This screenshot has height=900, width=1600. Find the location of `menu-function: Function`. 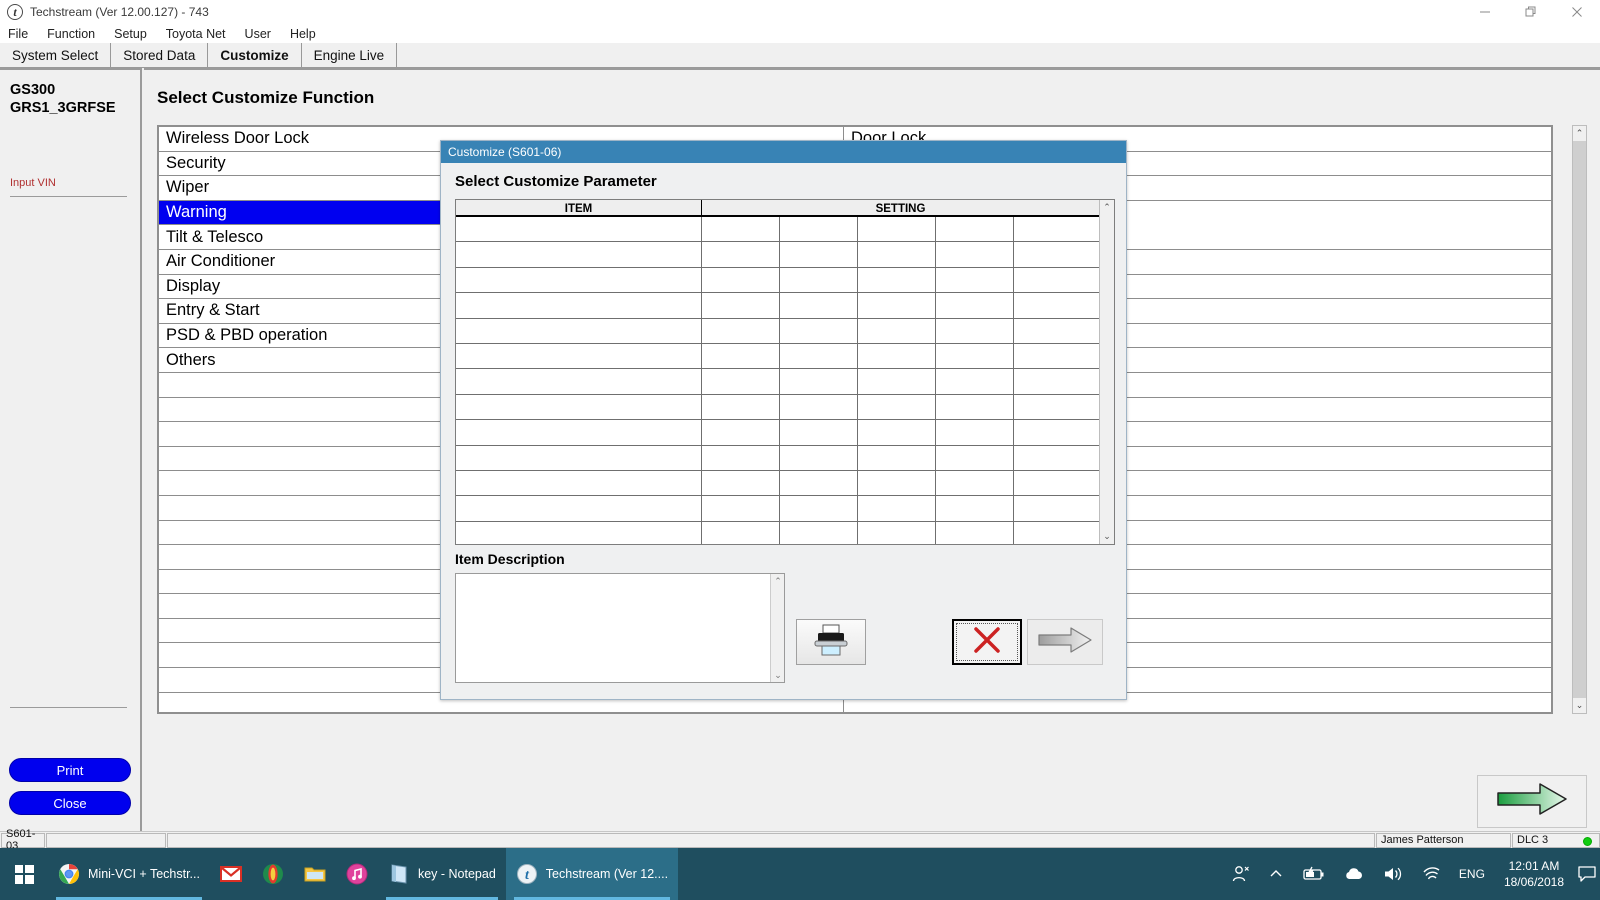

menu-function: Function is located at coordinates (71, 34).